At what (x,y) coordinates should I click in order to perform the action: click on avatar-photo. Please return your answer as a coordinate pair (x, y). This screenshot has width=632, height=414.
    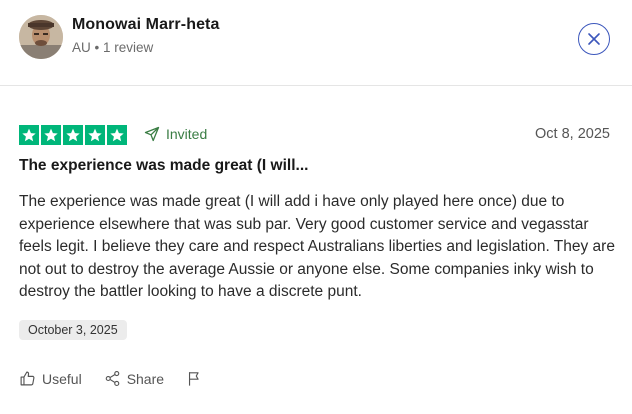
    Looking at the image, I should click on (41, 37).